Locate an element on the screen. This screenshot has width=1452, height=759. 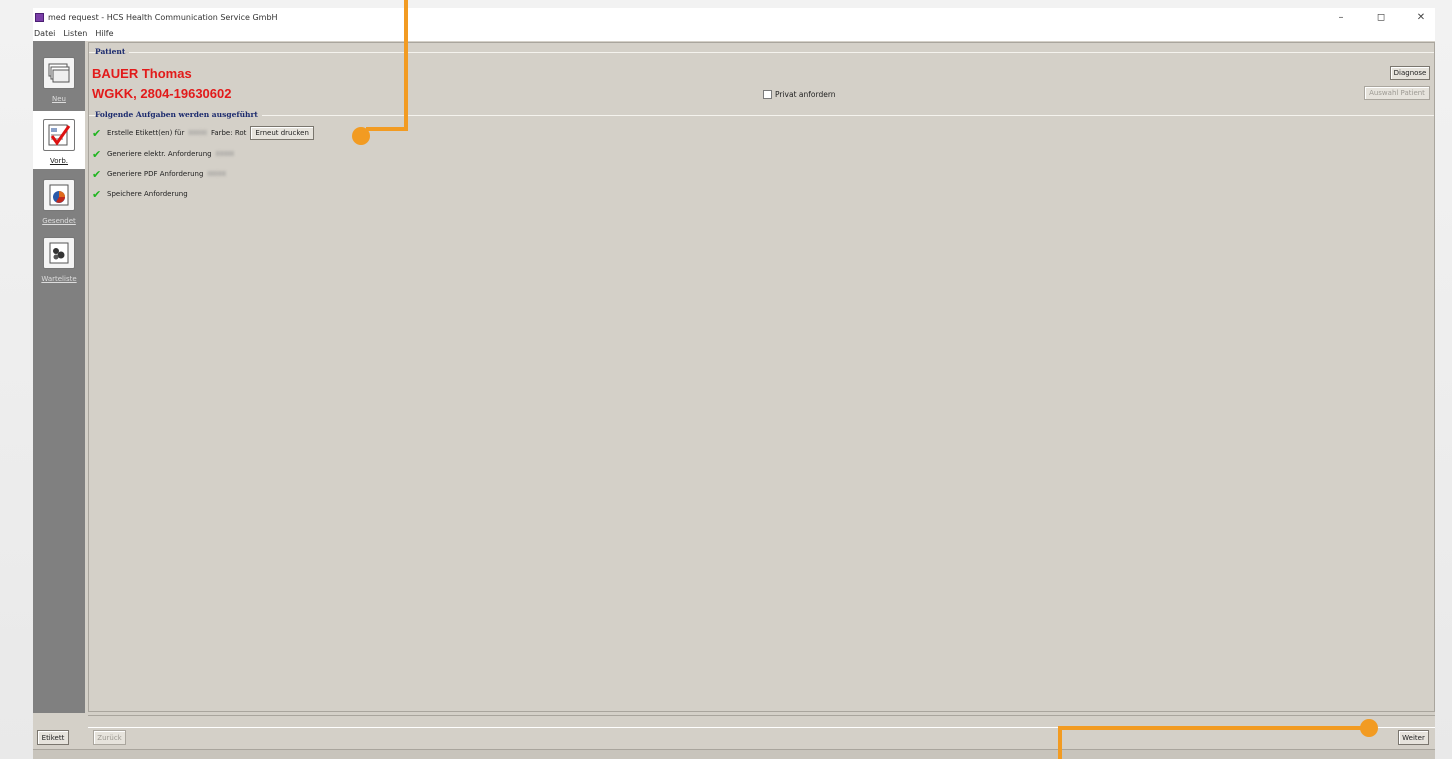
sidebar-item-neu: Neu is located at coordinates (59, 78).